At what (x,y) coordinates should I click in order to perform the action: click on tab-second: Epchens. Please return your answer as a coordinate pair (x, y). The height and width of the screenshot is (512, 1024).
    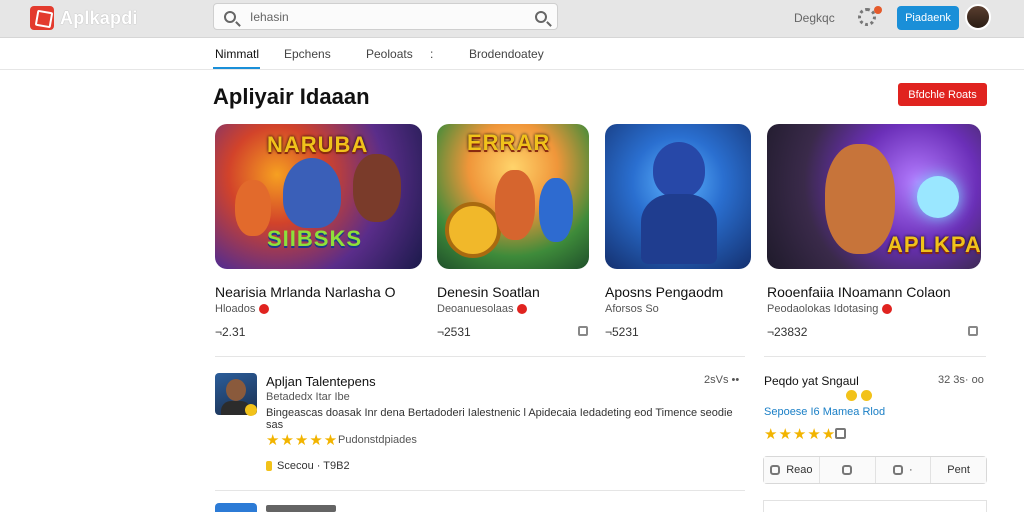
    Looking at the image, I should click on (307, 54).